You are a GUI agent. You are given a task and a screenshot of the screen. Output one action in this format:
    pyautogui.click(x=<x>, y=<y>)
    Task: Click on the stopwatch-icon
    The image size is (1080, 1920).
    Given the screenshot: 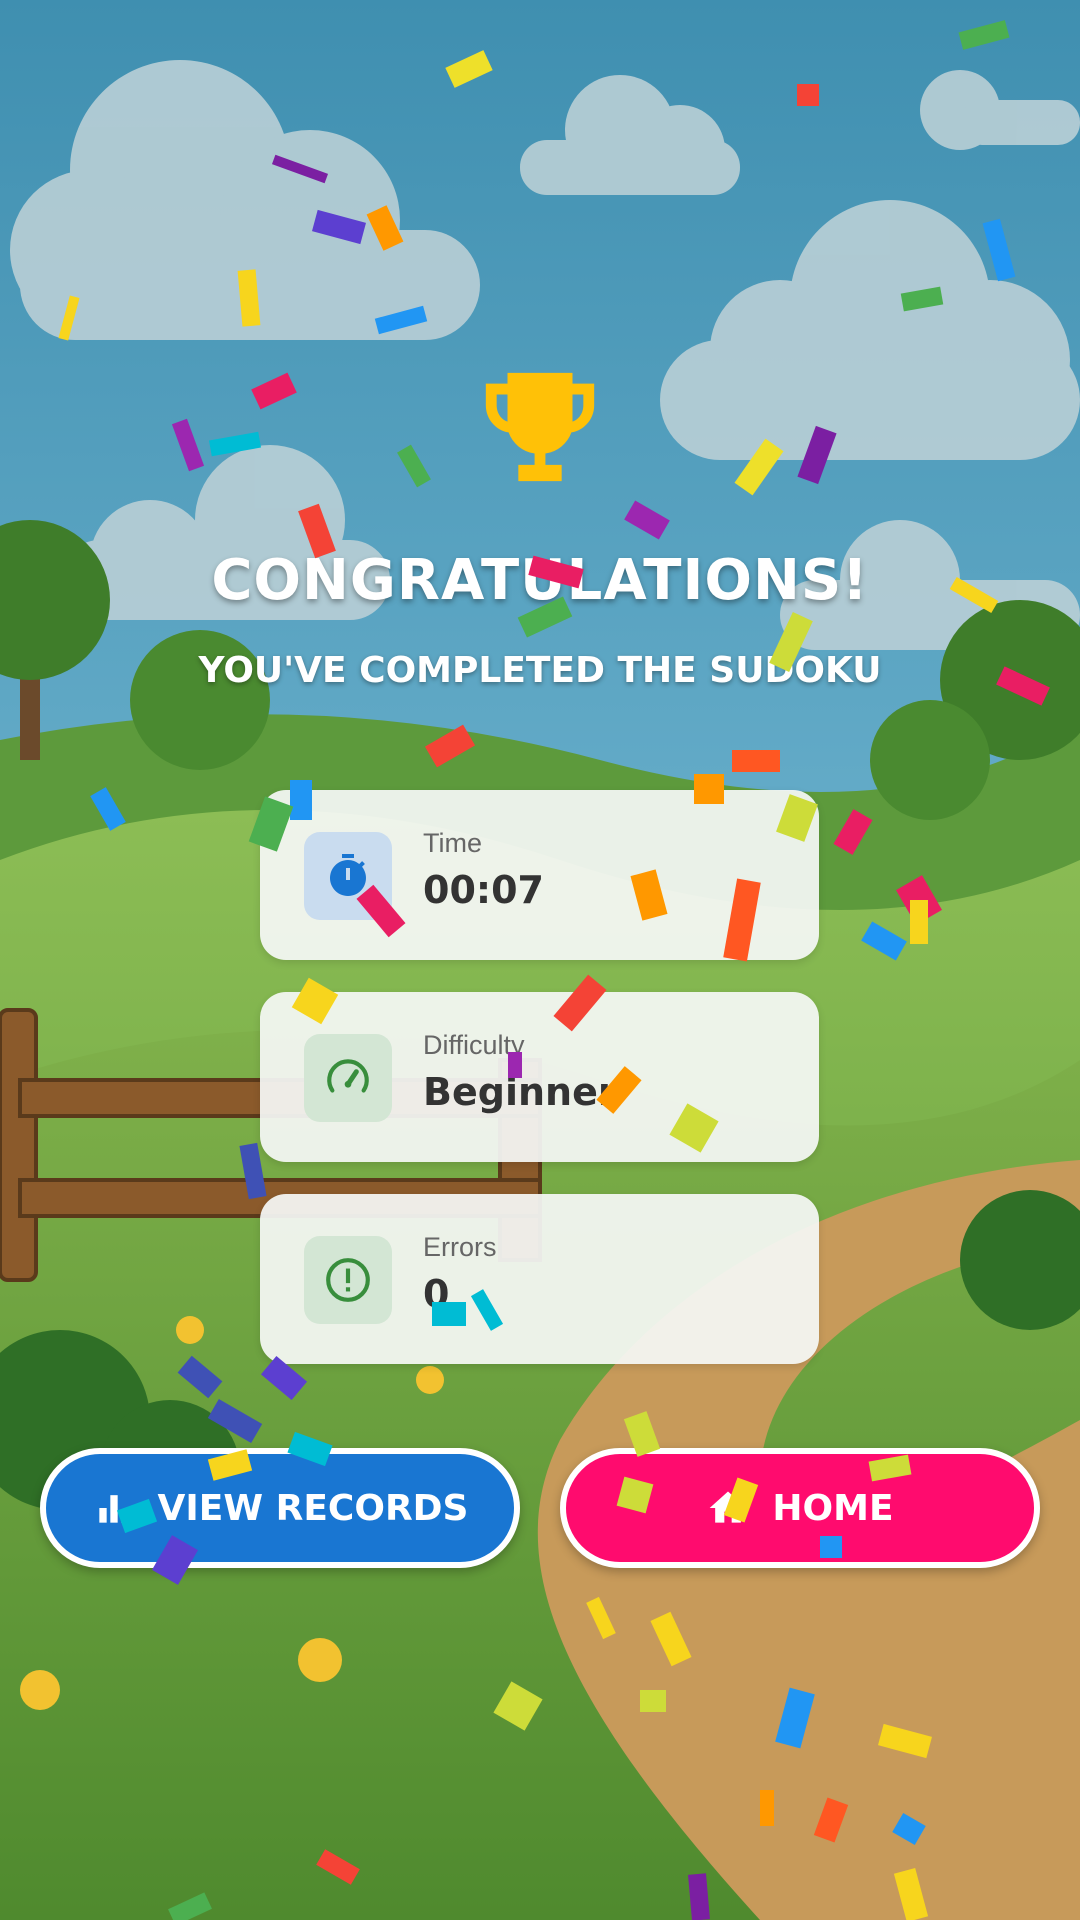 What is the action you would take?
    pyautogui.click(x=348, y=876)
    